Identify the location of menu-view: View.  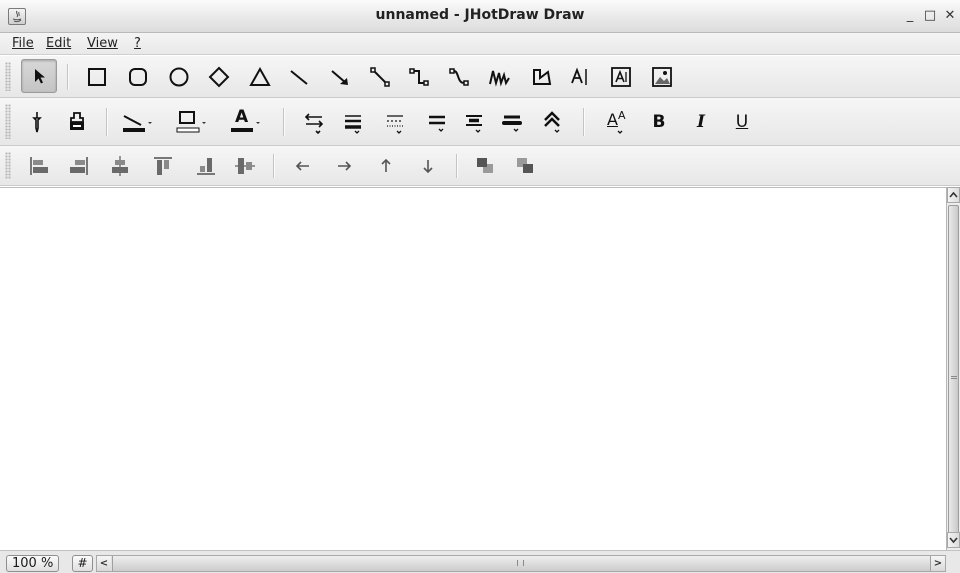
(102, 43).